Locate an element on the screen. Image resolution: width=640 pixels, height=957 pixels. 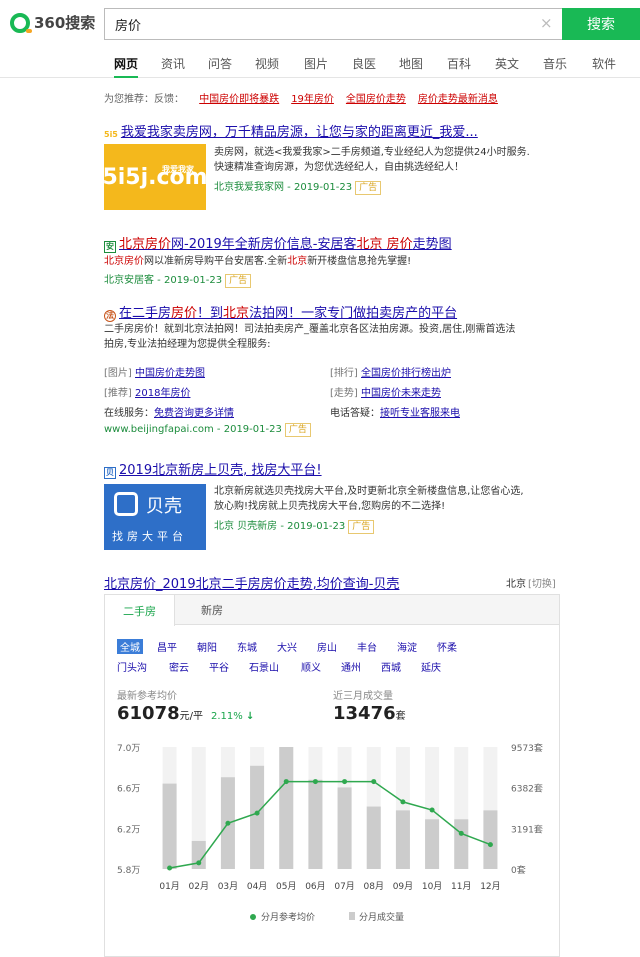
feedback-link: 反馈： is located at coordinates (169, 99).